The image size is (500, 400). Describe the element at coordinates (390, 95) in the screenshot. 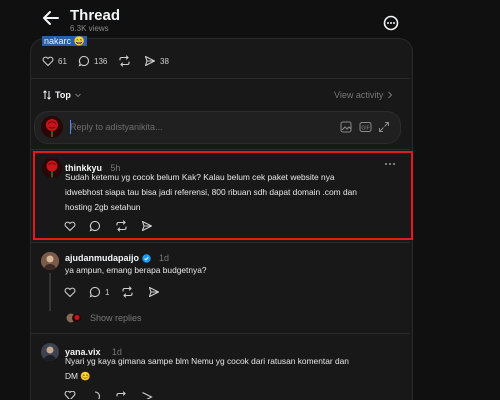

I see `chevron-right-icon` at that location.